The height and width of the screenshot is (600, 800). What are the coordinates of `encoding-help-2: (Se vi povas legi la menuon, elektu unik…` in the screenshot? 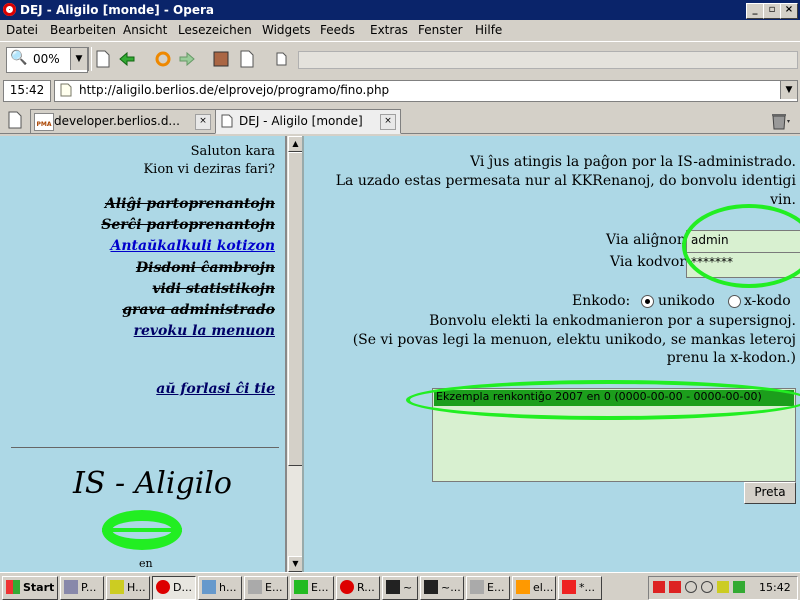 It's located at (574, 340).